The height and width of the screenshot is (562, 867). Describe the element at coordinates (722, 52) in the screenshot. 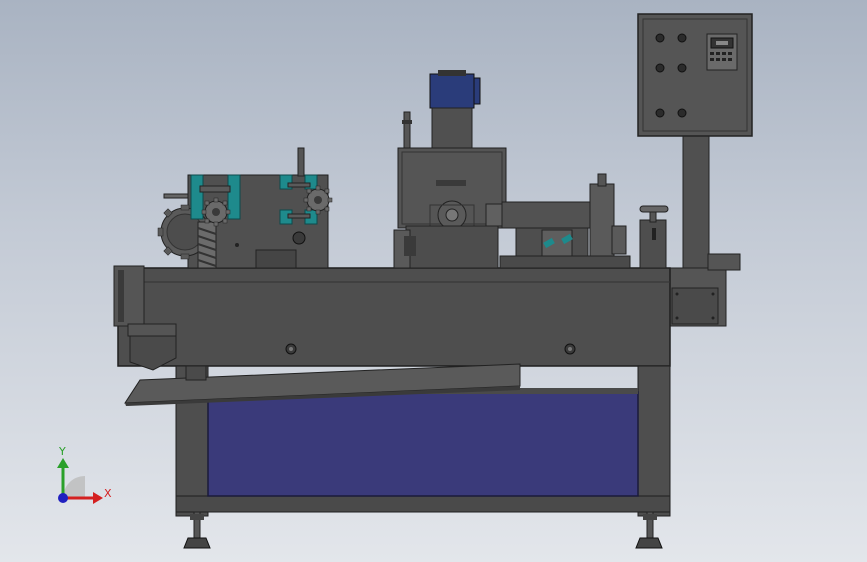

I see `frequency-inverter-display` at that location.